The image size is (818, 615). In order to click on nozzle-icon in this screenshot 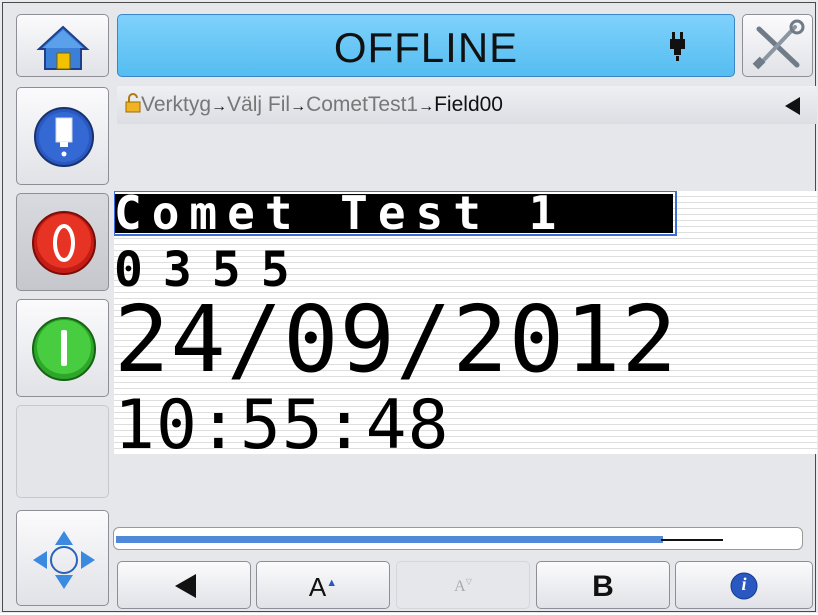, I will do `click(677, 46)`.